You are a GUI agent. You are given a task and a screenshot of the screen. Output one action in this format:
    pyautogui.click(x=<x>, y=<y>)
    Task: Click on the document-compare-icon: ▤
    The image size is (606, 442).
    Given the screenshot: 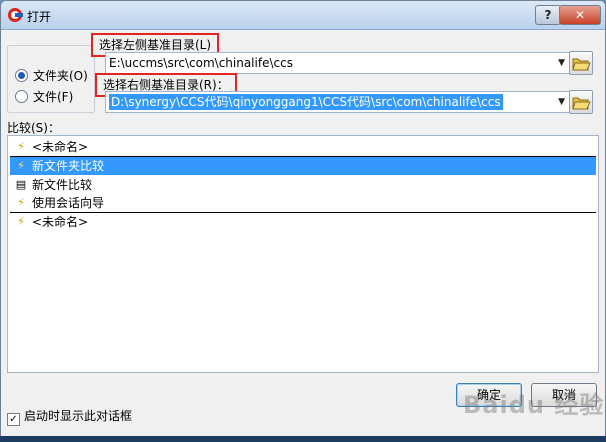 What is the action you would take?
    pyautogui.click(x=21, y=184)
    